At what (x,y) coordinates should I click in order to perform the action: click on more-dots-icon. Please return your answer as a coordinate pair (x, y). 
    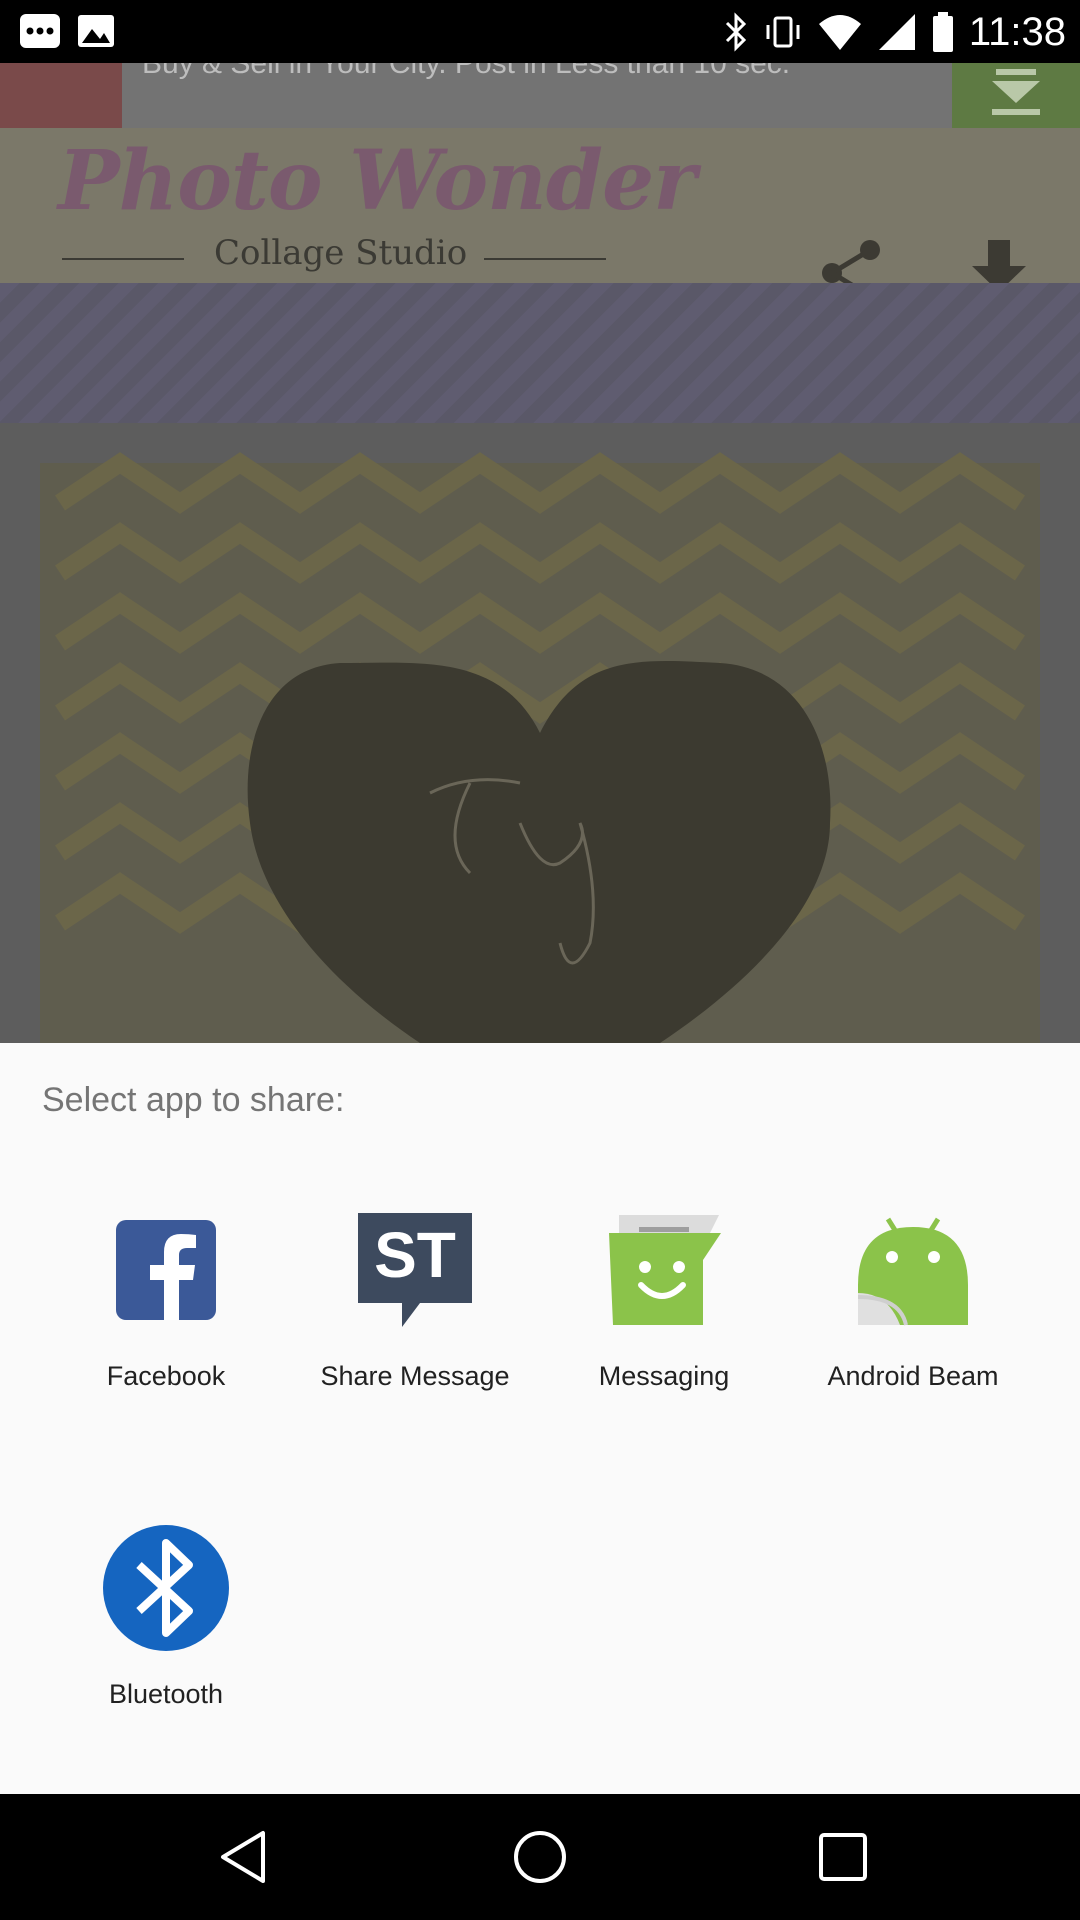
    Looking at the image, I should click on (40, 31).